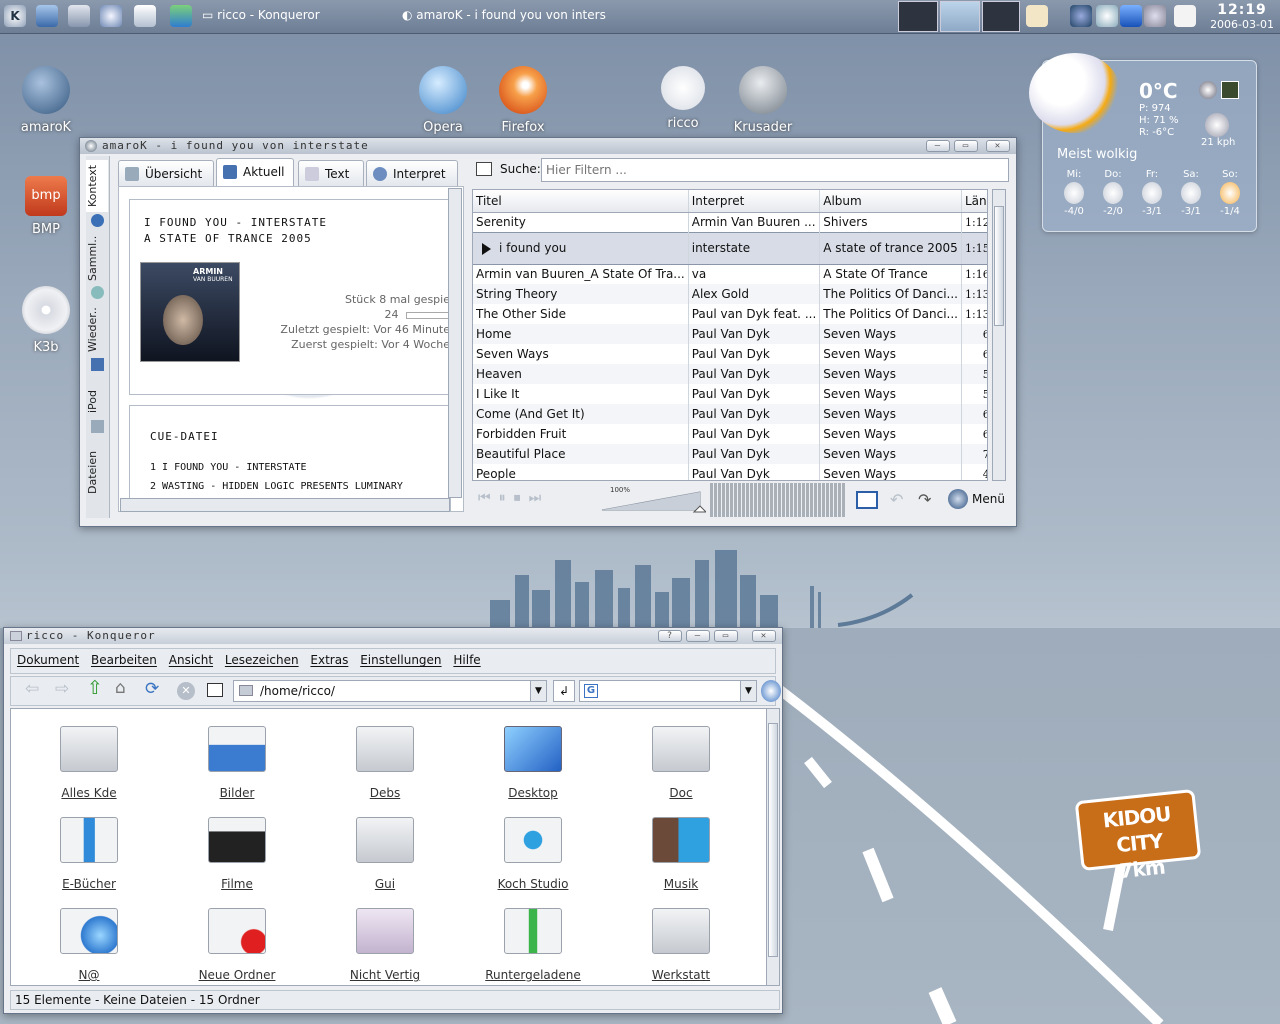 This screenshot has width=1280, height=1024. I want to click on context-vscrollbar, so click(455, 343).